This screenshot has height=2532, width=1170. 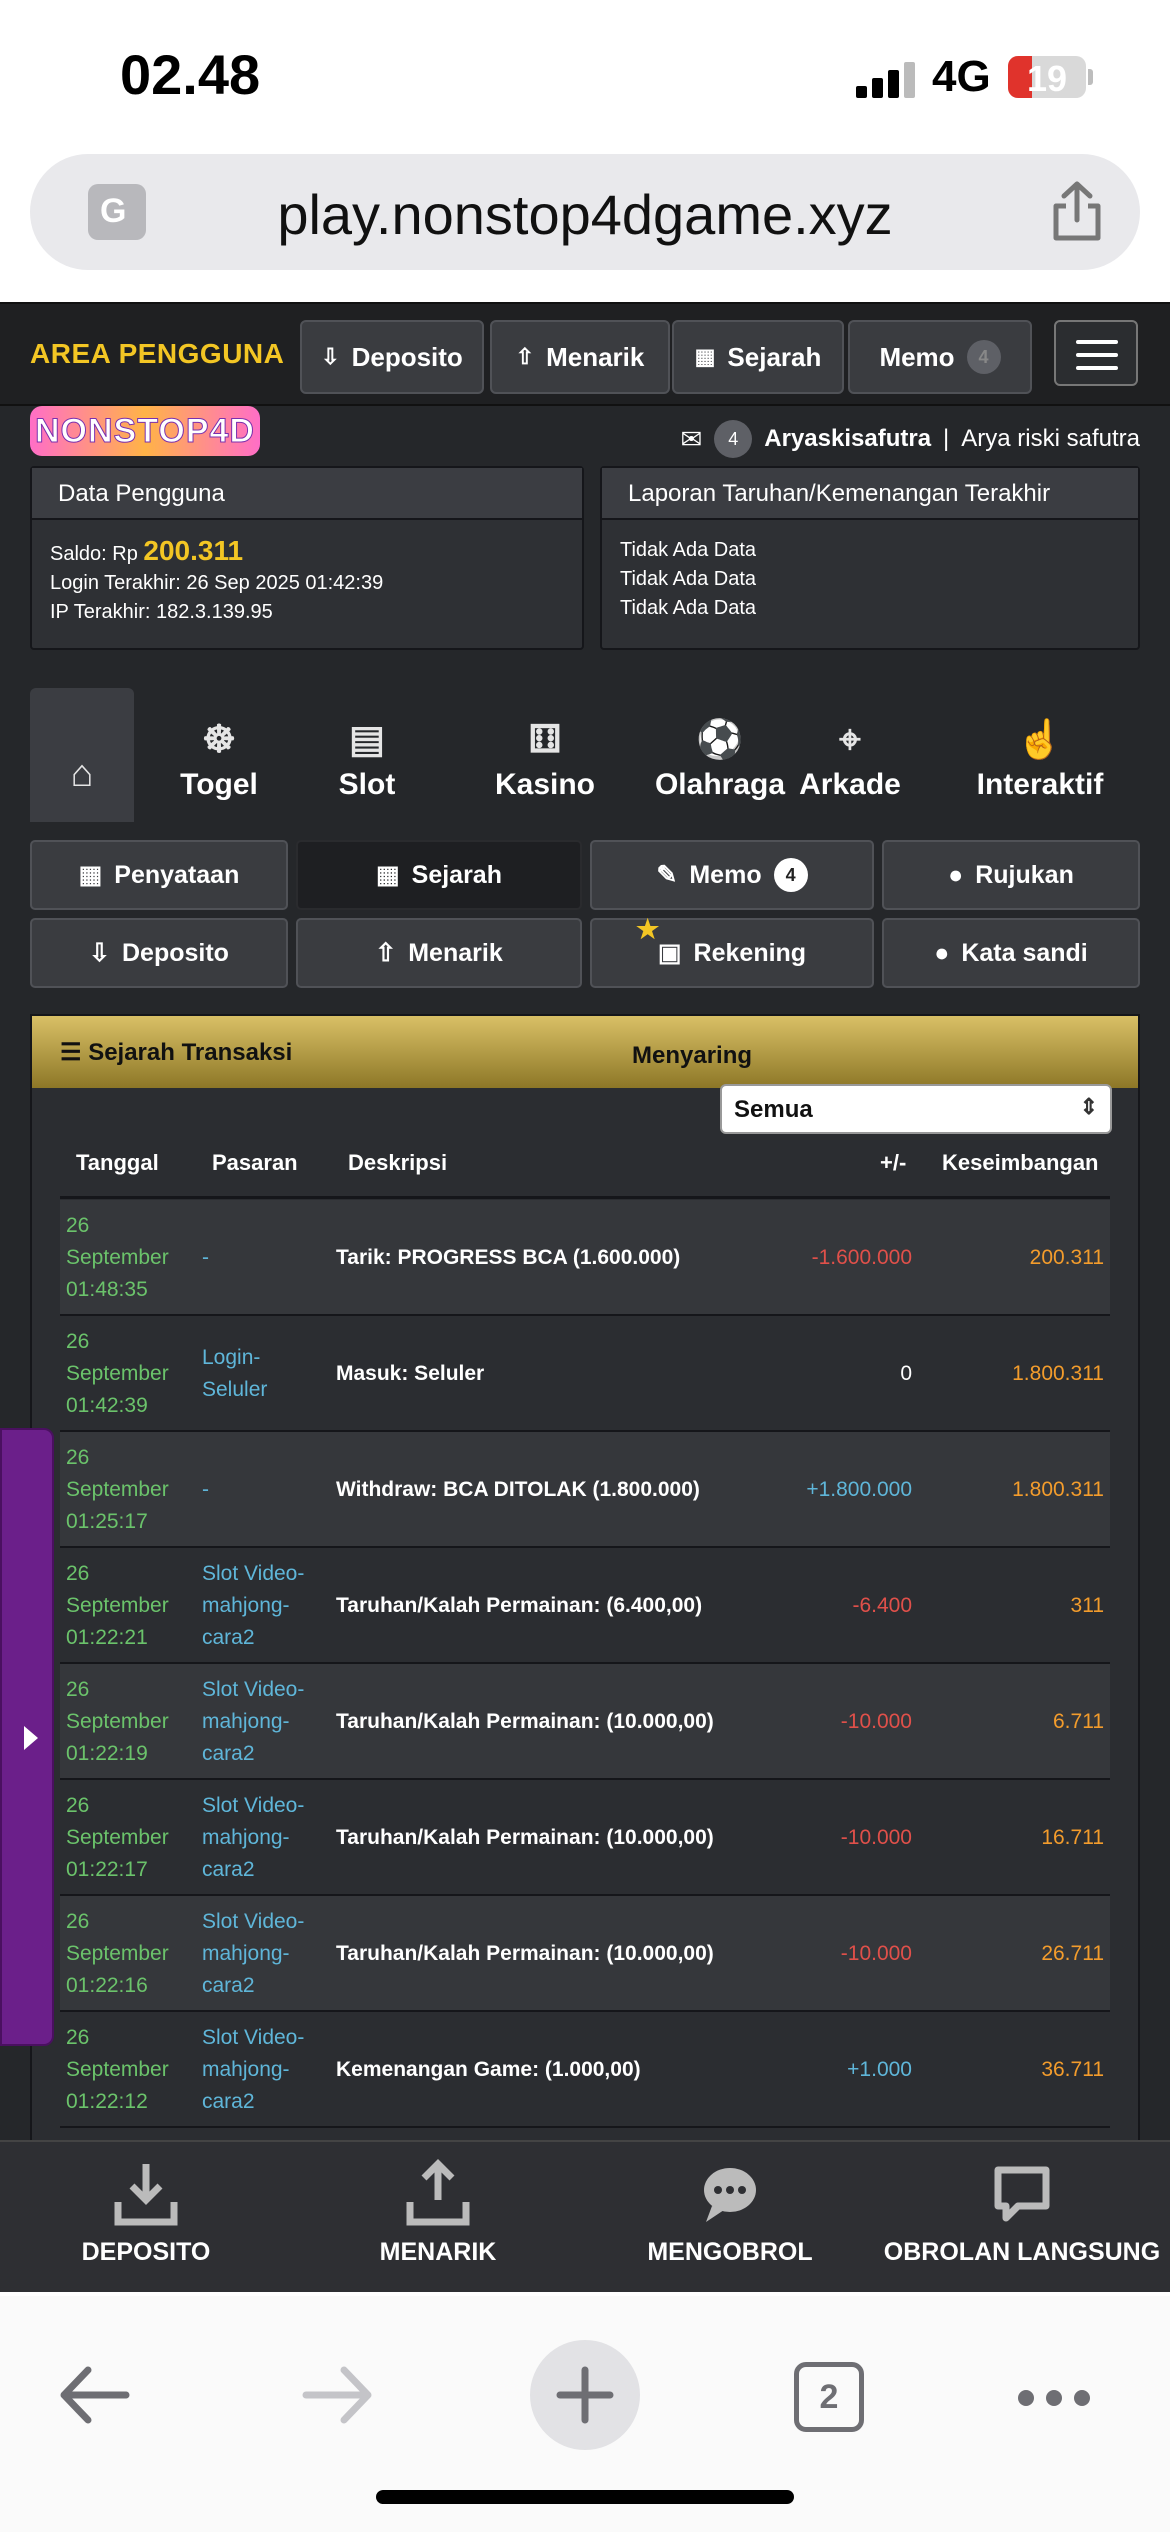 What do you see at coordinates (1011, 953) in the screenshot?
I see `submenu-password: ● Kata sandi` at bounding box center [1011, 953].